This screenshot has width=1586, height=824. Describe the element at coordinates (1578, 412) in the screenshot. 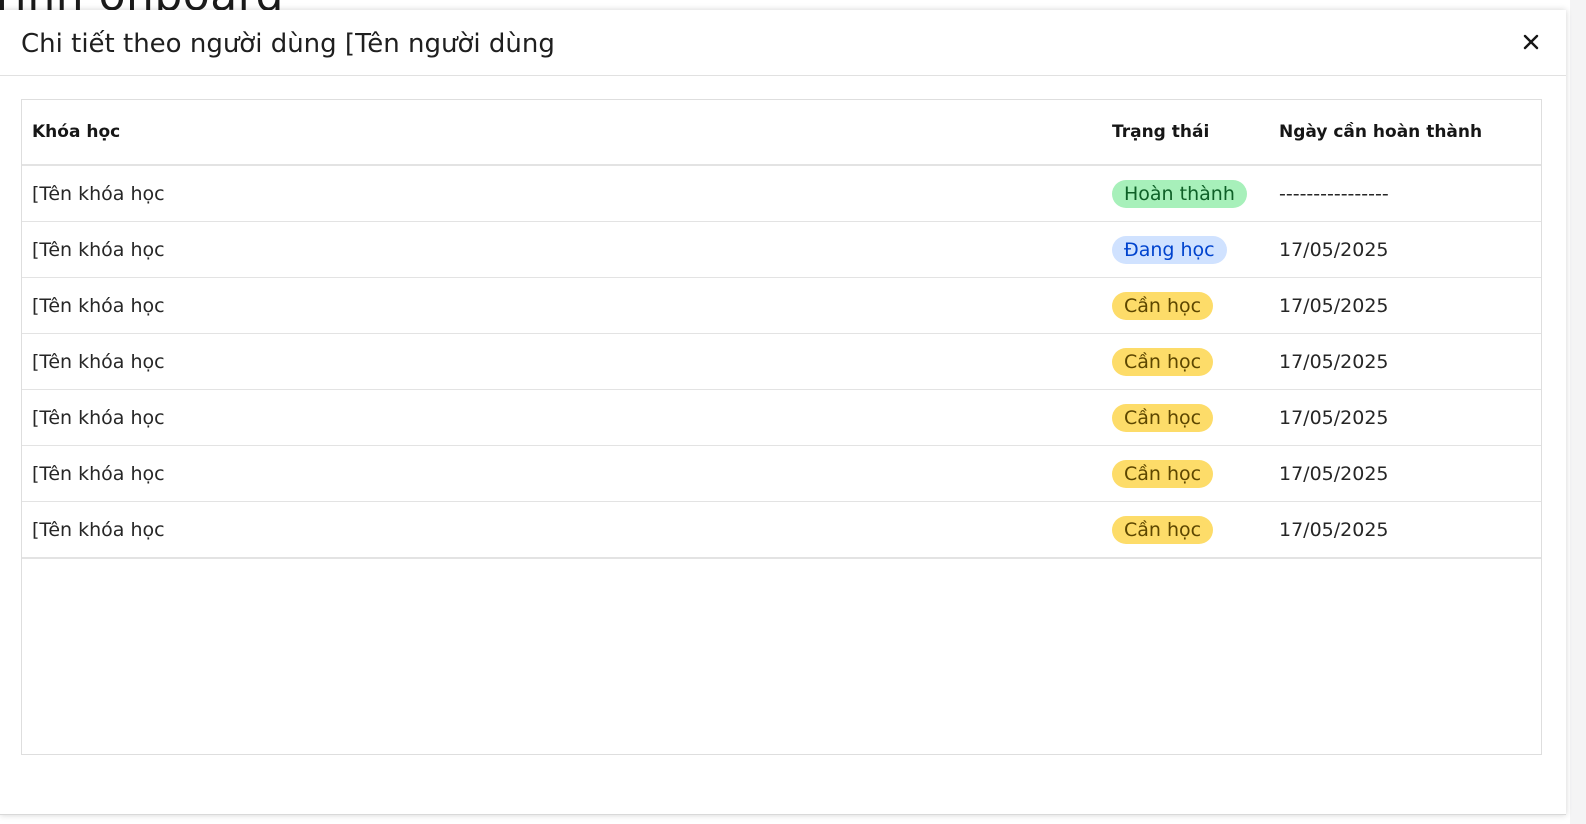

I see `background-page-edge` at that location.